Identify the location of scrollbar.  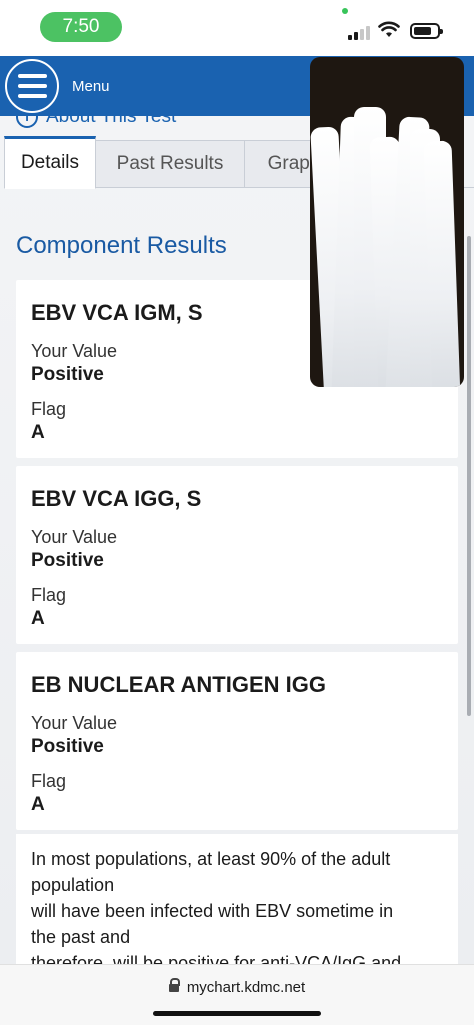
(469, 476).